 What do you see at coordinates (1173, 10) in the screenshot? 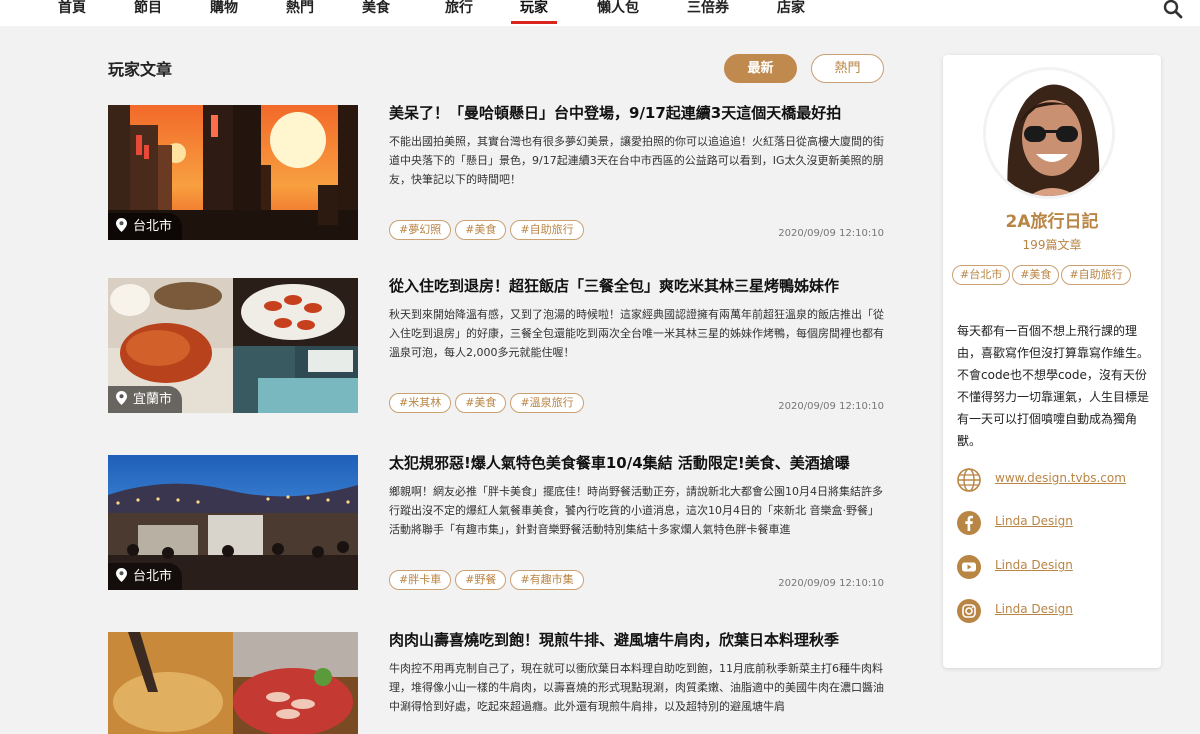
I see `search-icon` at bounding box center [1173, 10].